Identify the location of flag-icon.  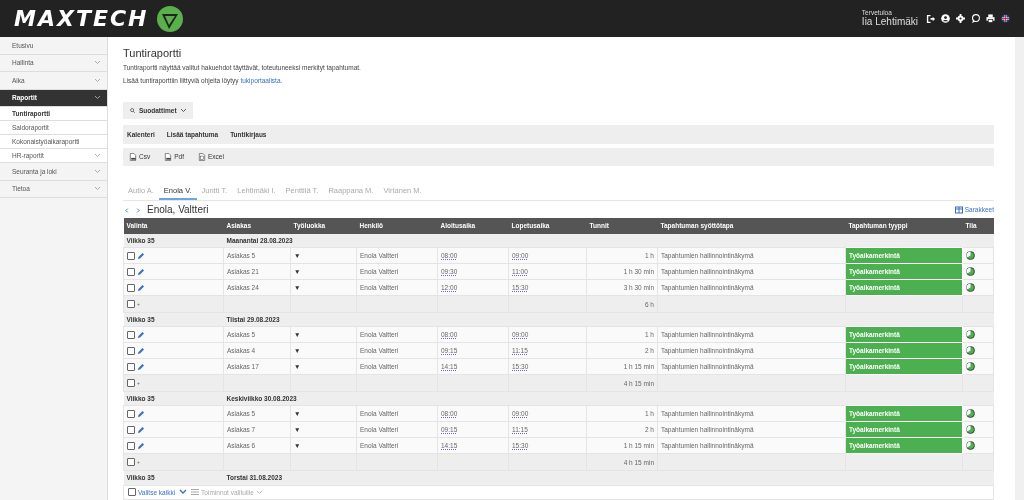
(1005, 18).